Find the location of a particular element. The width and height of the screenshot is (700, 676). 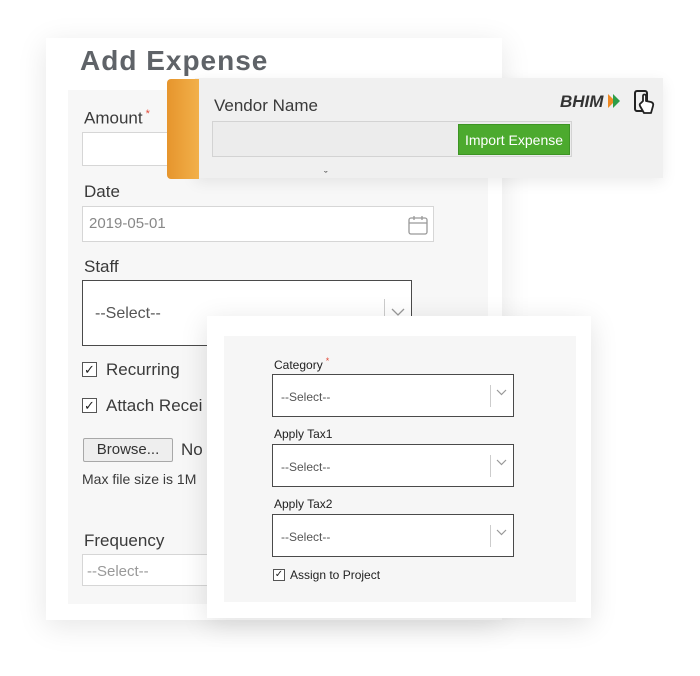

calendar-icon is located at coordinates (418, 225).